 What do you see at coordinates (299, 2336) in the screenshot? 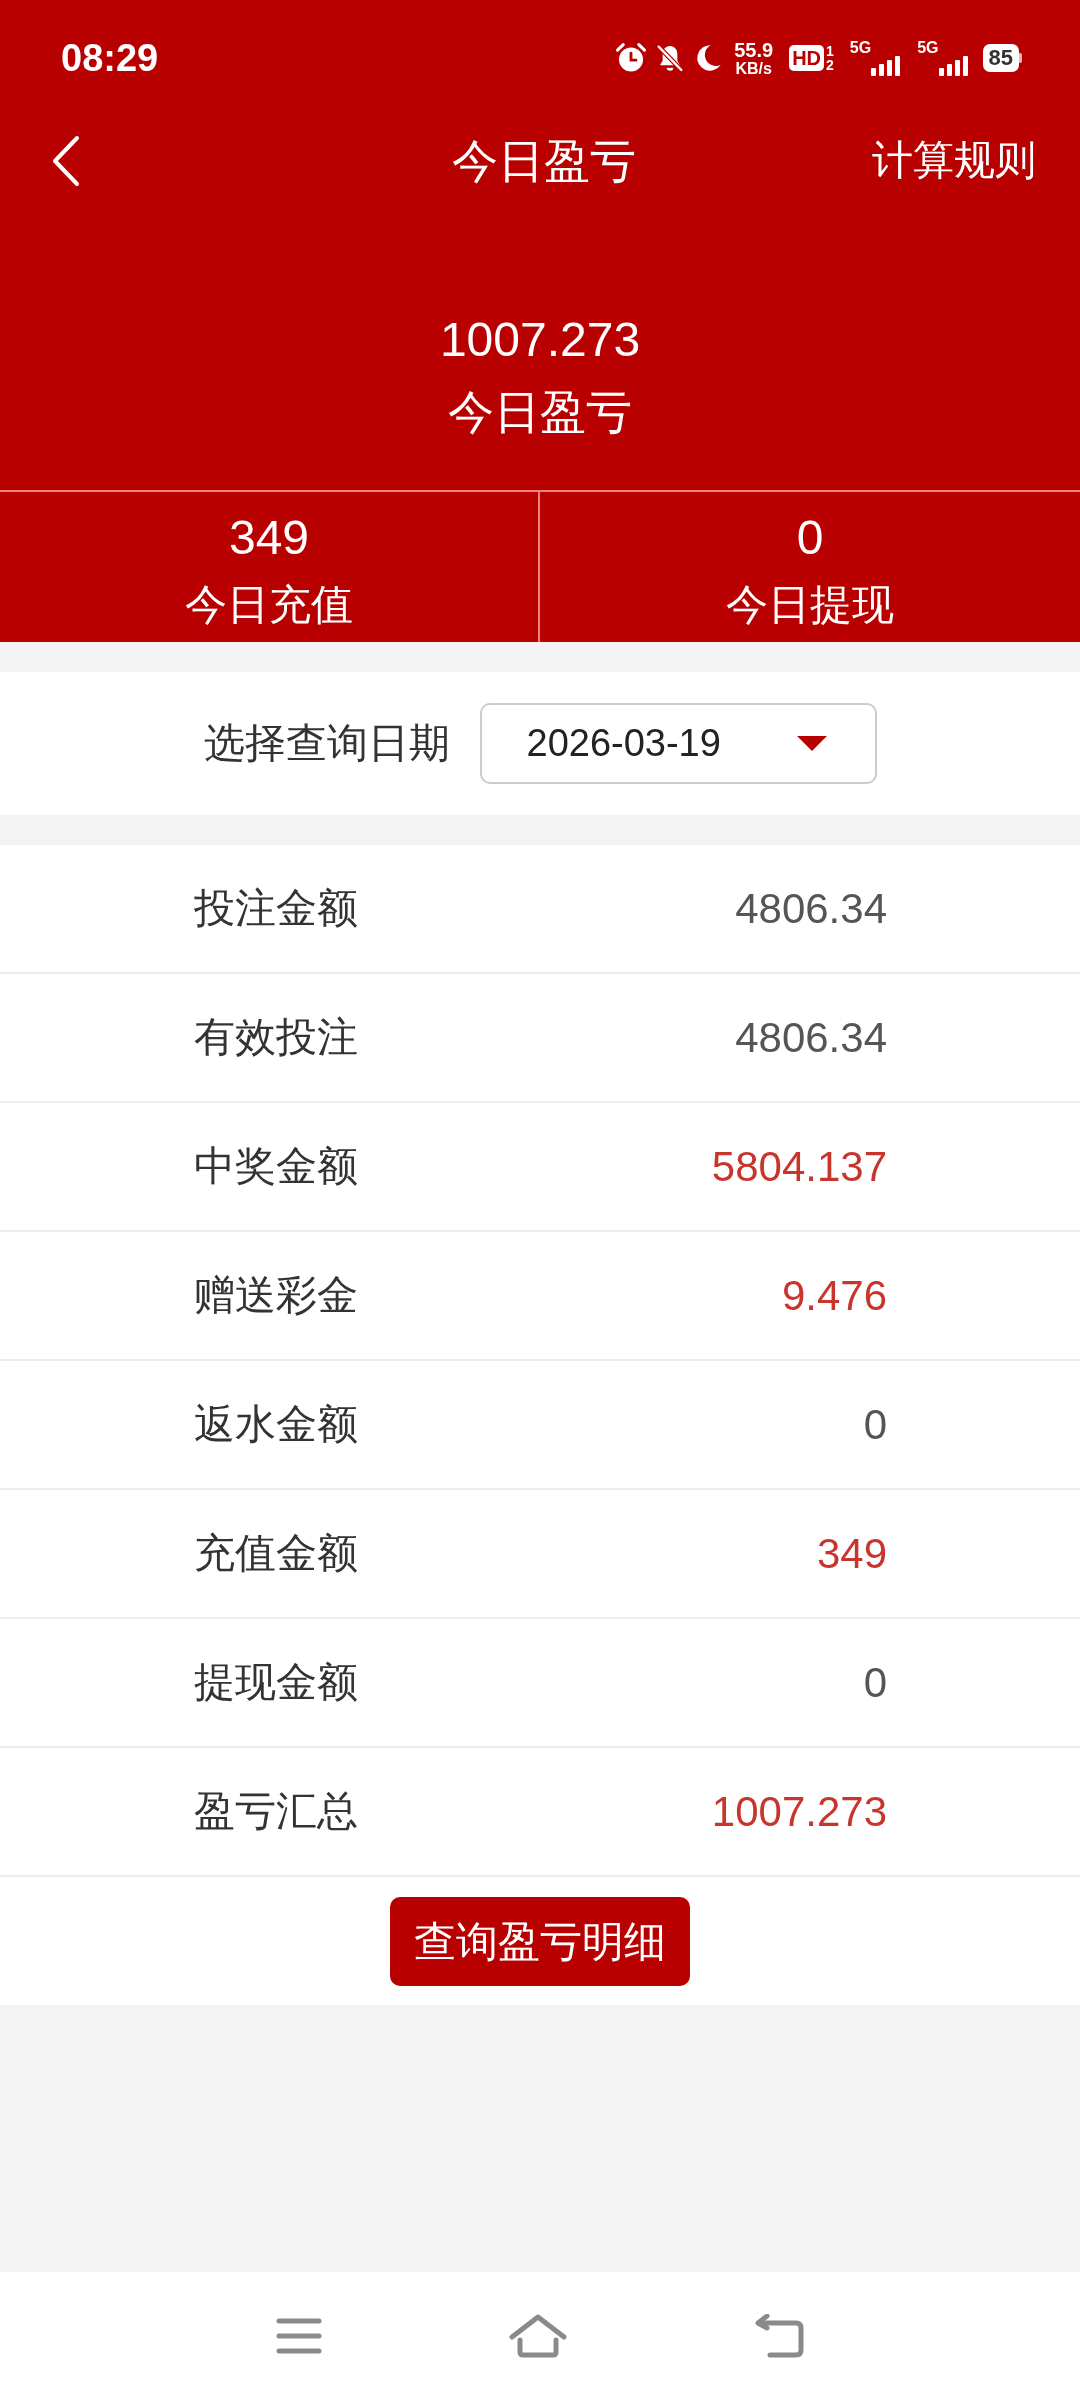
I see `menu-icon` at bounding box center [299, 2336].